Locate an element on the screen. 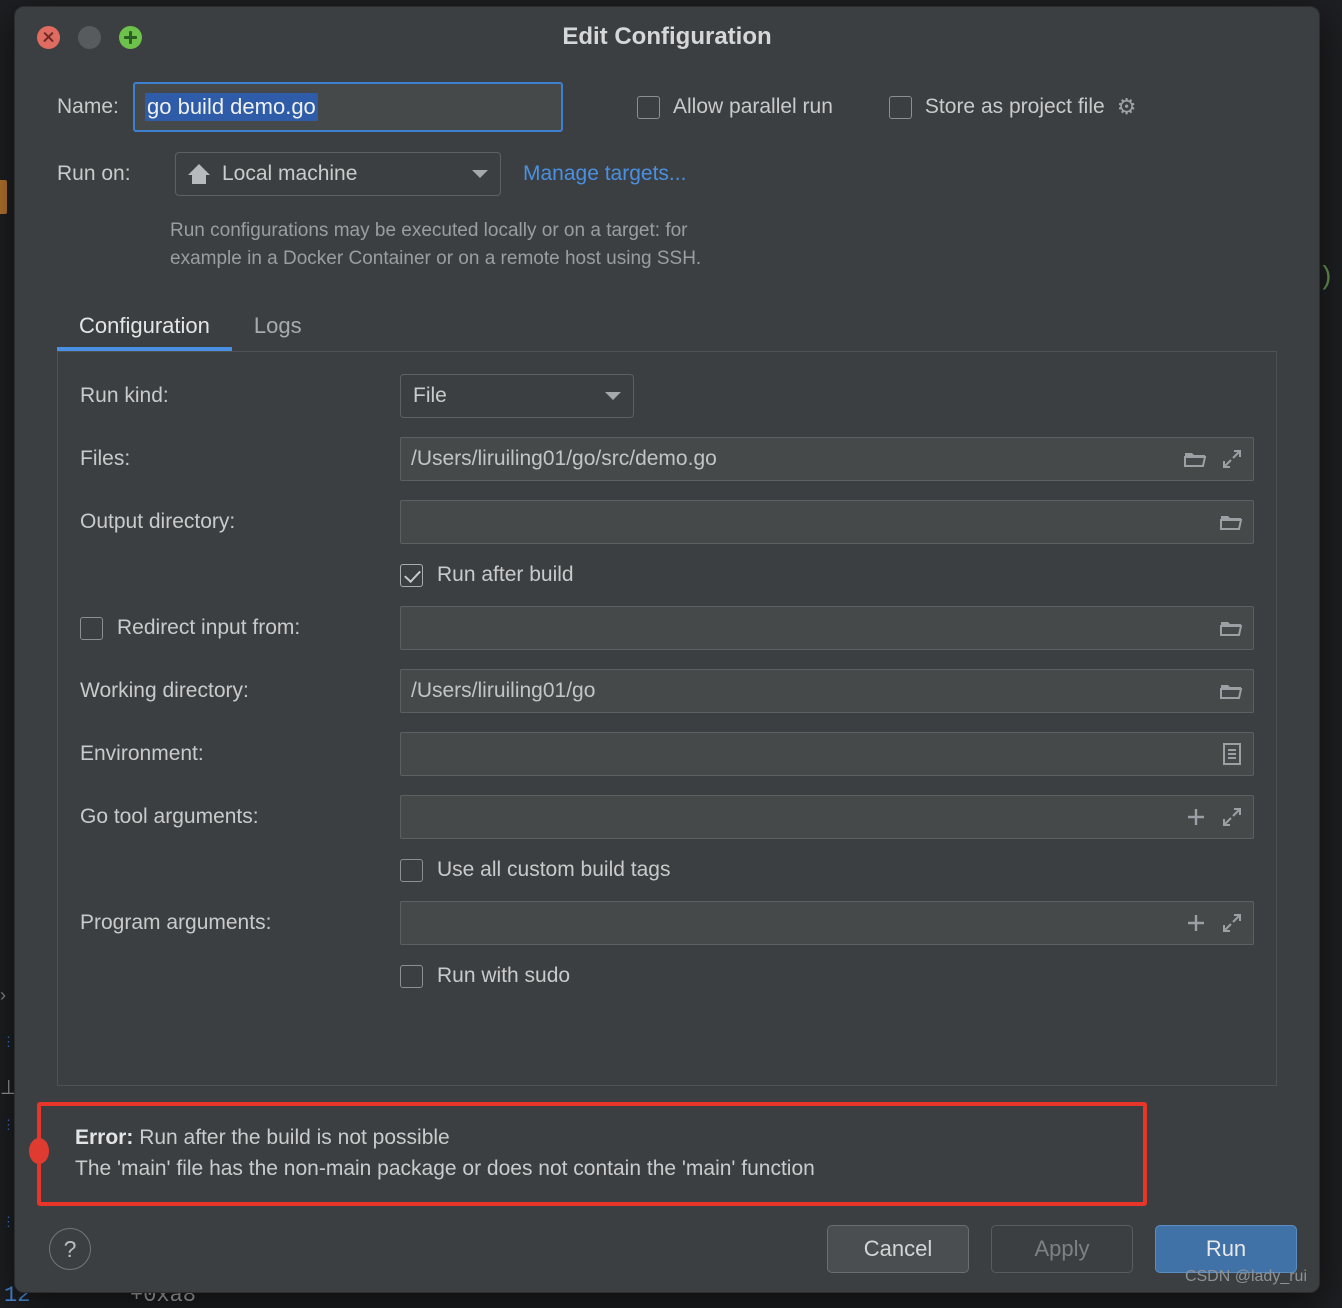 The height and width of the screenshot is (1308, 1342). run-with-sudo-label: Run with sudo is located at coordinates (503, 976).